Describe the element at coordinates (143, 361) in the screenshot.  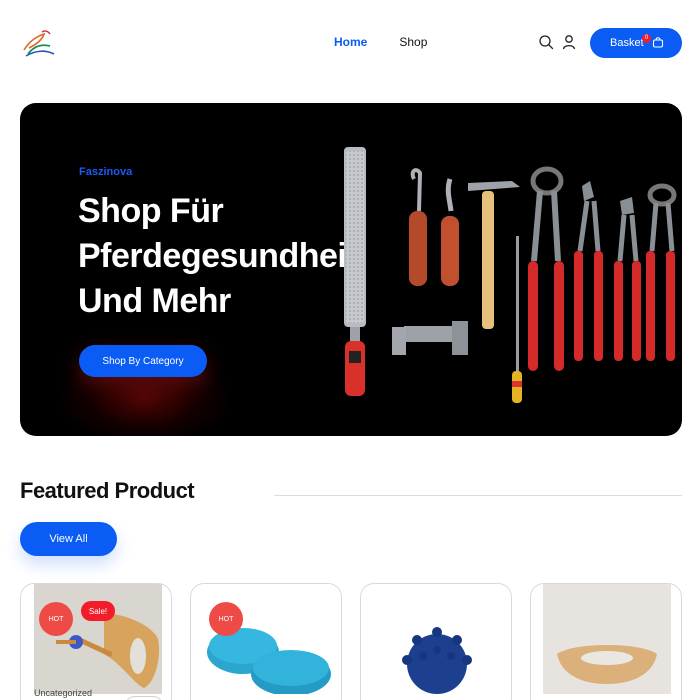
I see `shop-by-category-button: Shop By Category` at that location.